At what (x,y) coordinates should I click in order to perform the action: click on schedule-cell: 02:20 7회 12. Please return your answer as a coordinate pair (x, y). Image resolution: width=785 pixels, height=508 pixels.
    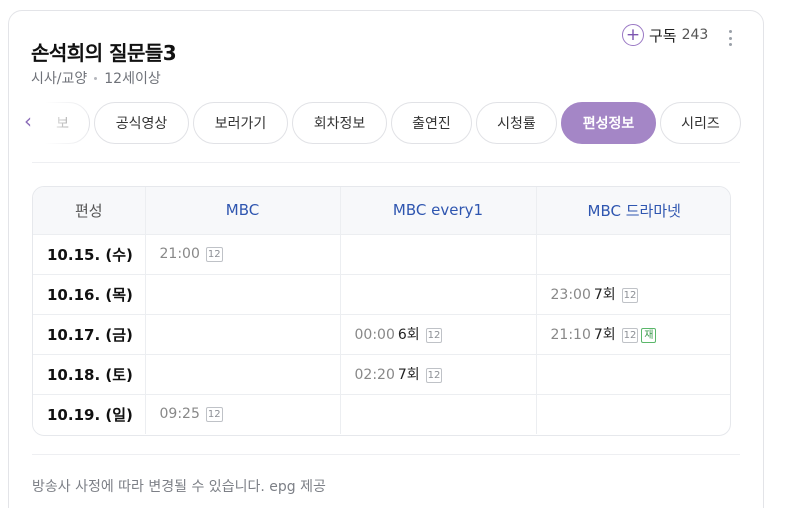
    Looking at the image, I should click on (438, 374).